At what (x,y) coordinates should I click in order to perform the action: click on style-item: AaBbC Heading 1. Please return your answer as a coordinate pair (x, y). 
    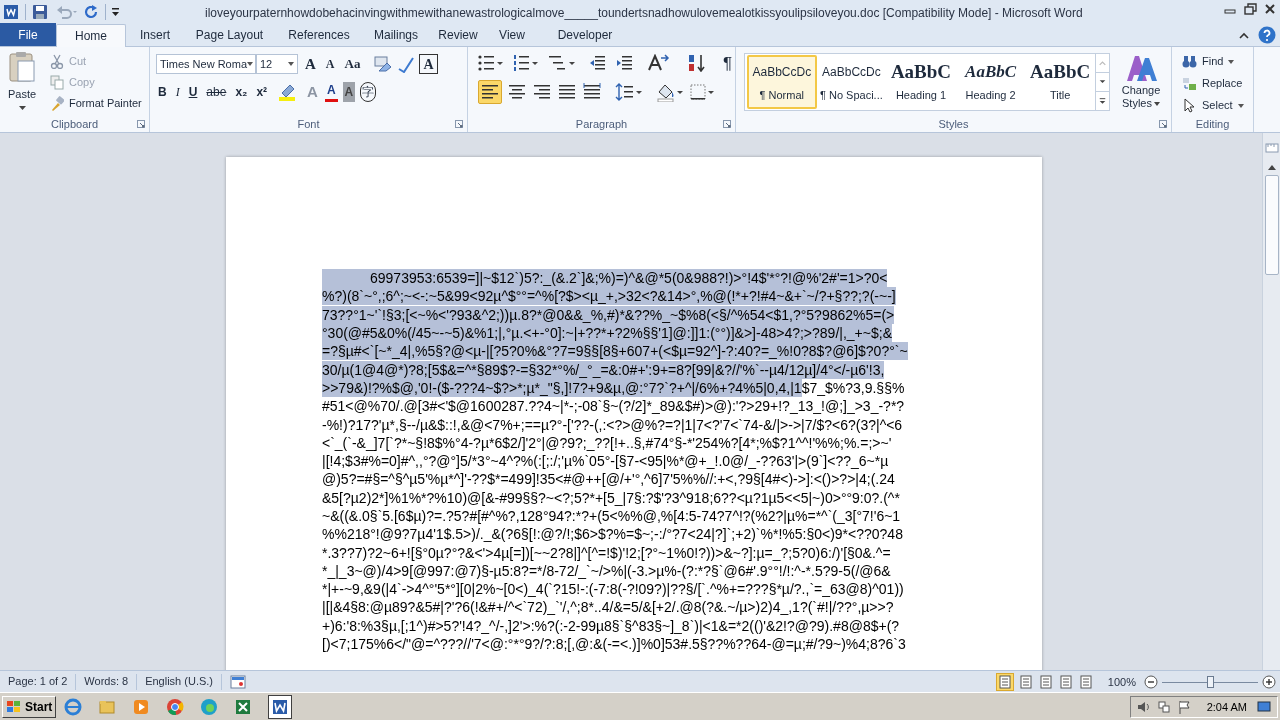
    Looking at the image, I should click on (921, 82).